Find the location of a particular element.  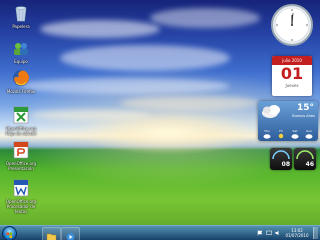

analog-clock-icon is located at coordinates (292, 25).